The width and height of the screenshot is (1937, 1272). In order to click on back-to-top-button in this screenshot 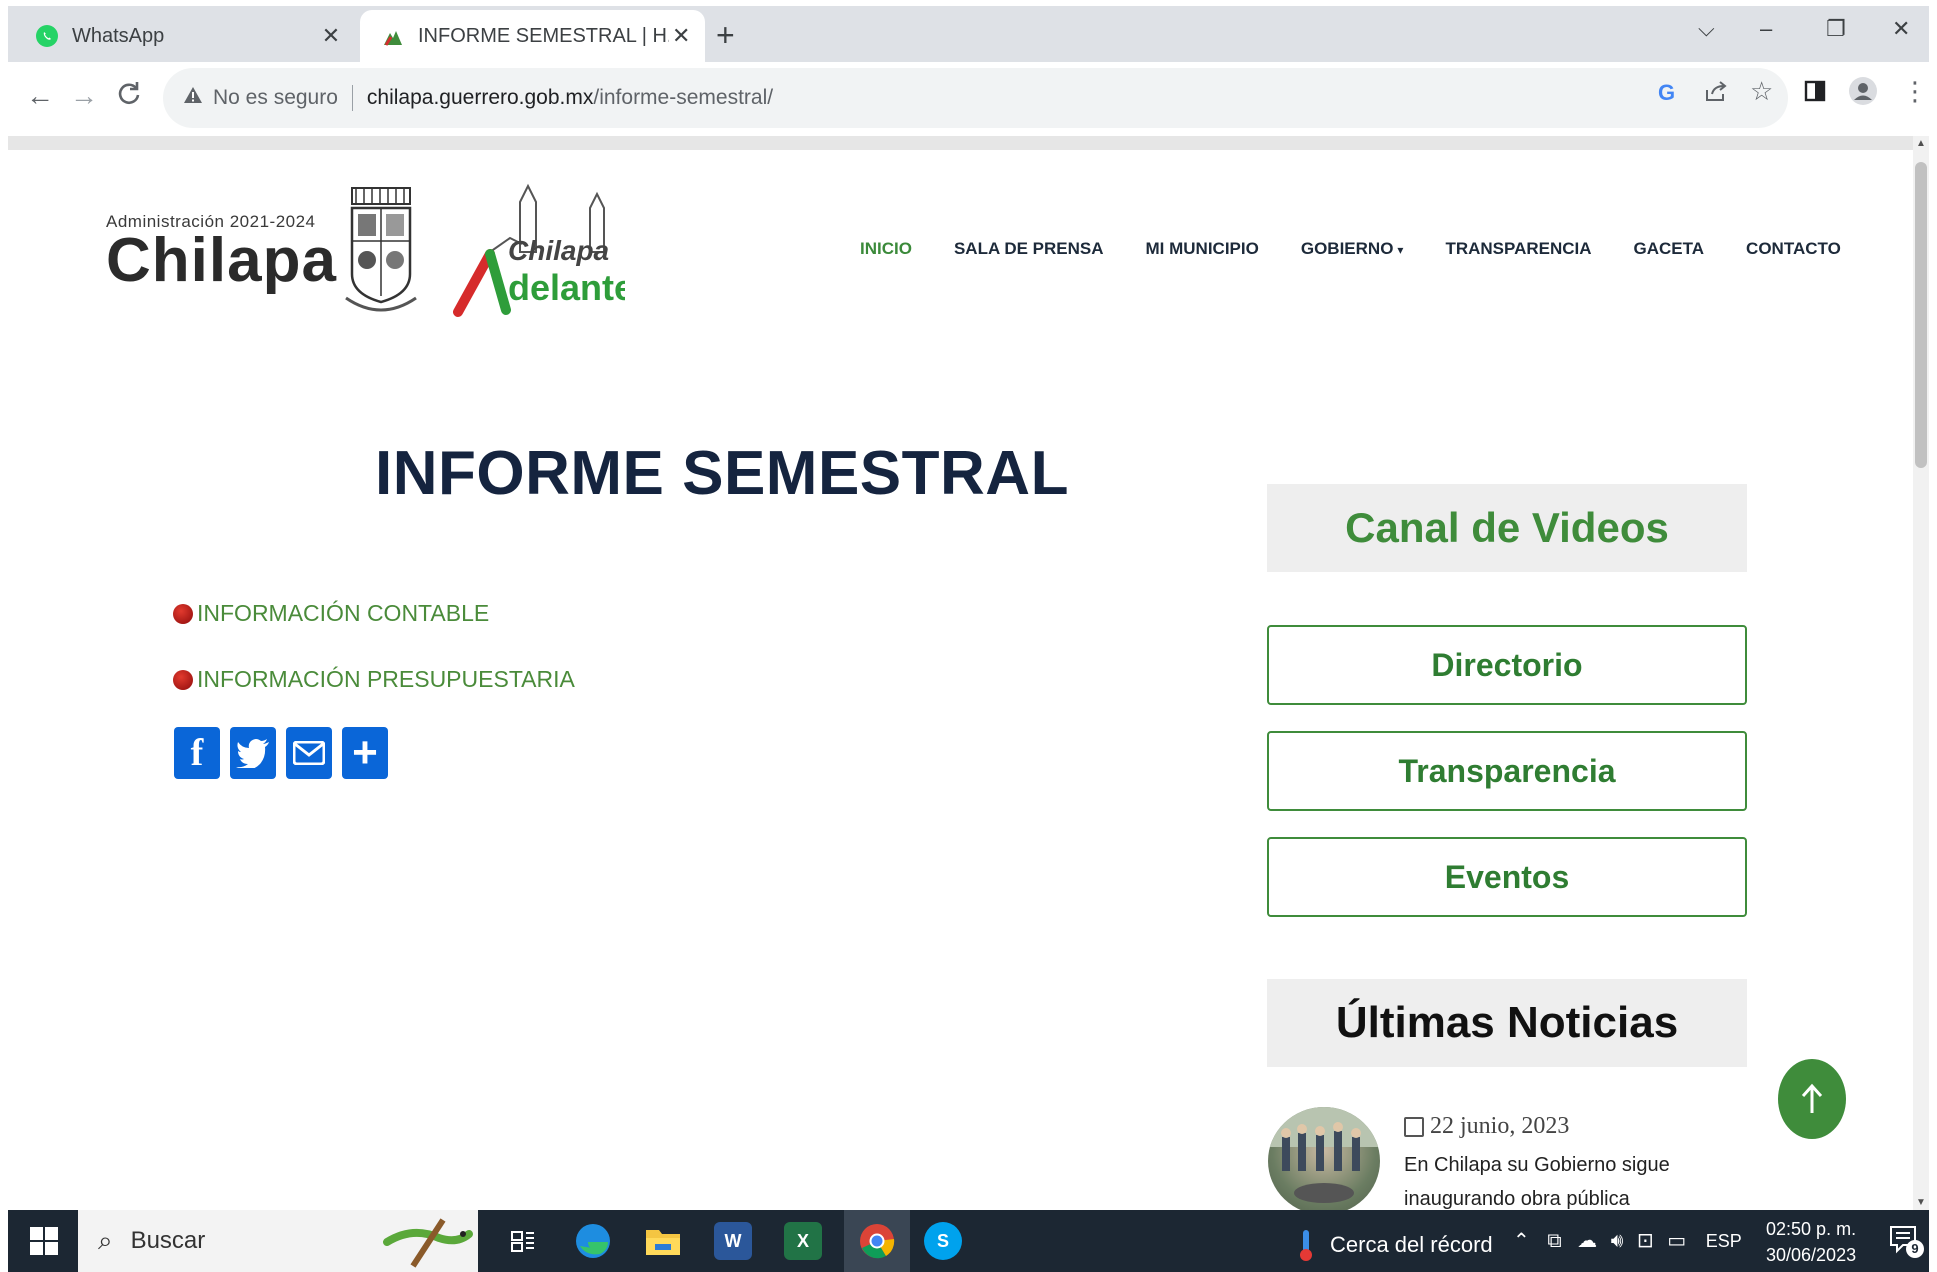, I will do `click(1812, 1099)`.